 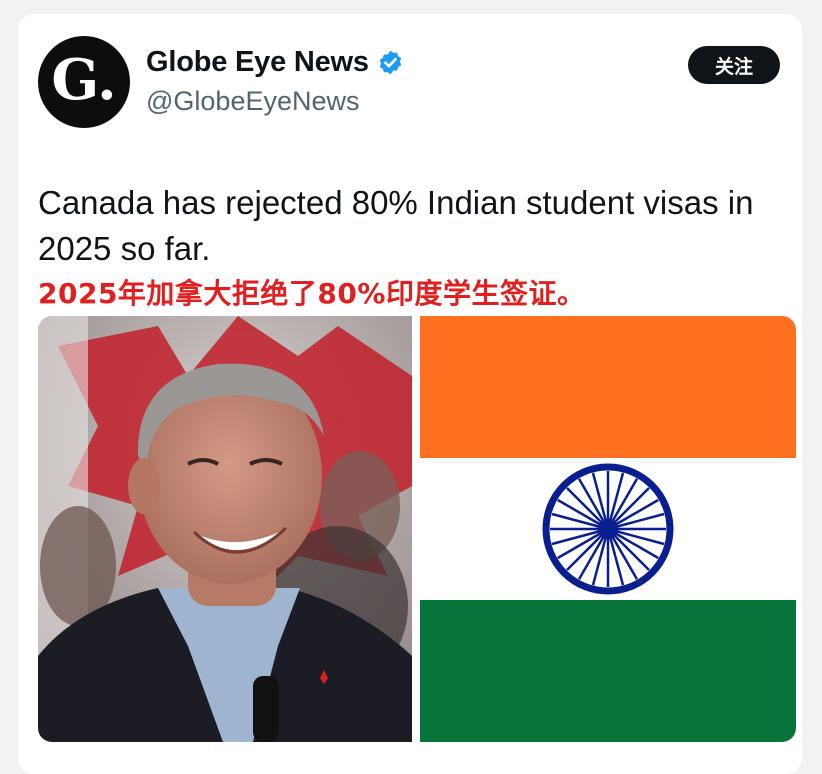 I want to click on avatar-logo: G., so click(x=84, y=80).